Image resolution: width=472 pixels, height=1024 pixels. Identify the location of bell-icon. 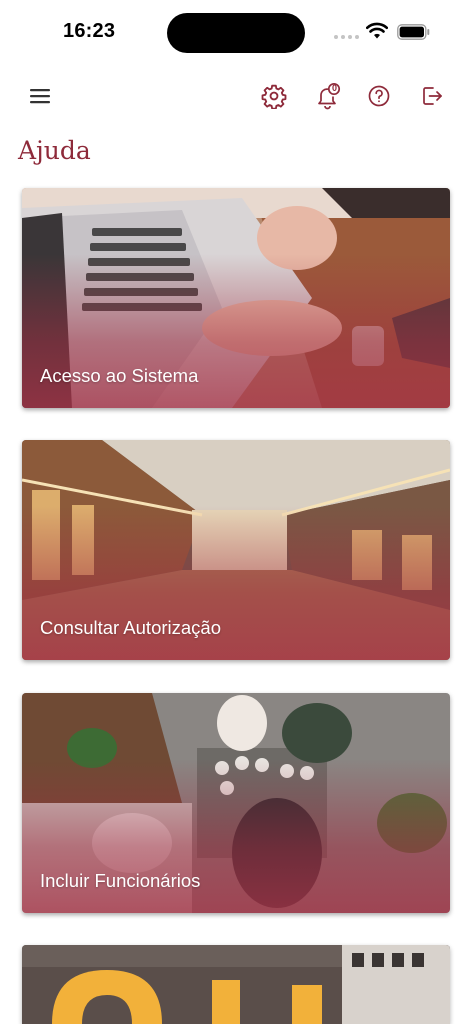
(329, 96).